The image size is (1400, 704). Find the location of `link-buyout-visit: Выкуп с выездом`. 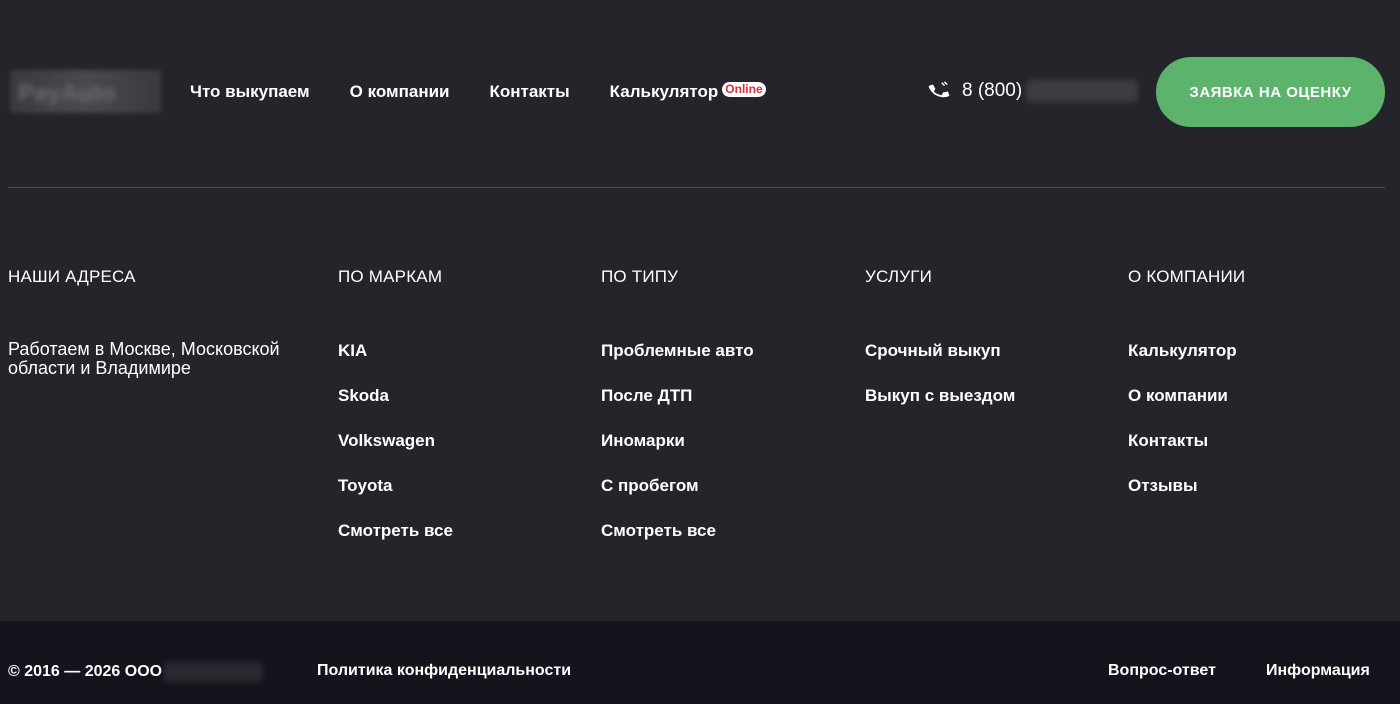

link-buyout-visit: Выкуп с выездом is located at coordinates (940, 395).